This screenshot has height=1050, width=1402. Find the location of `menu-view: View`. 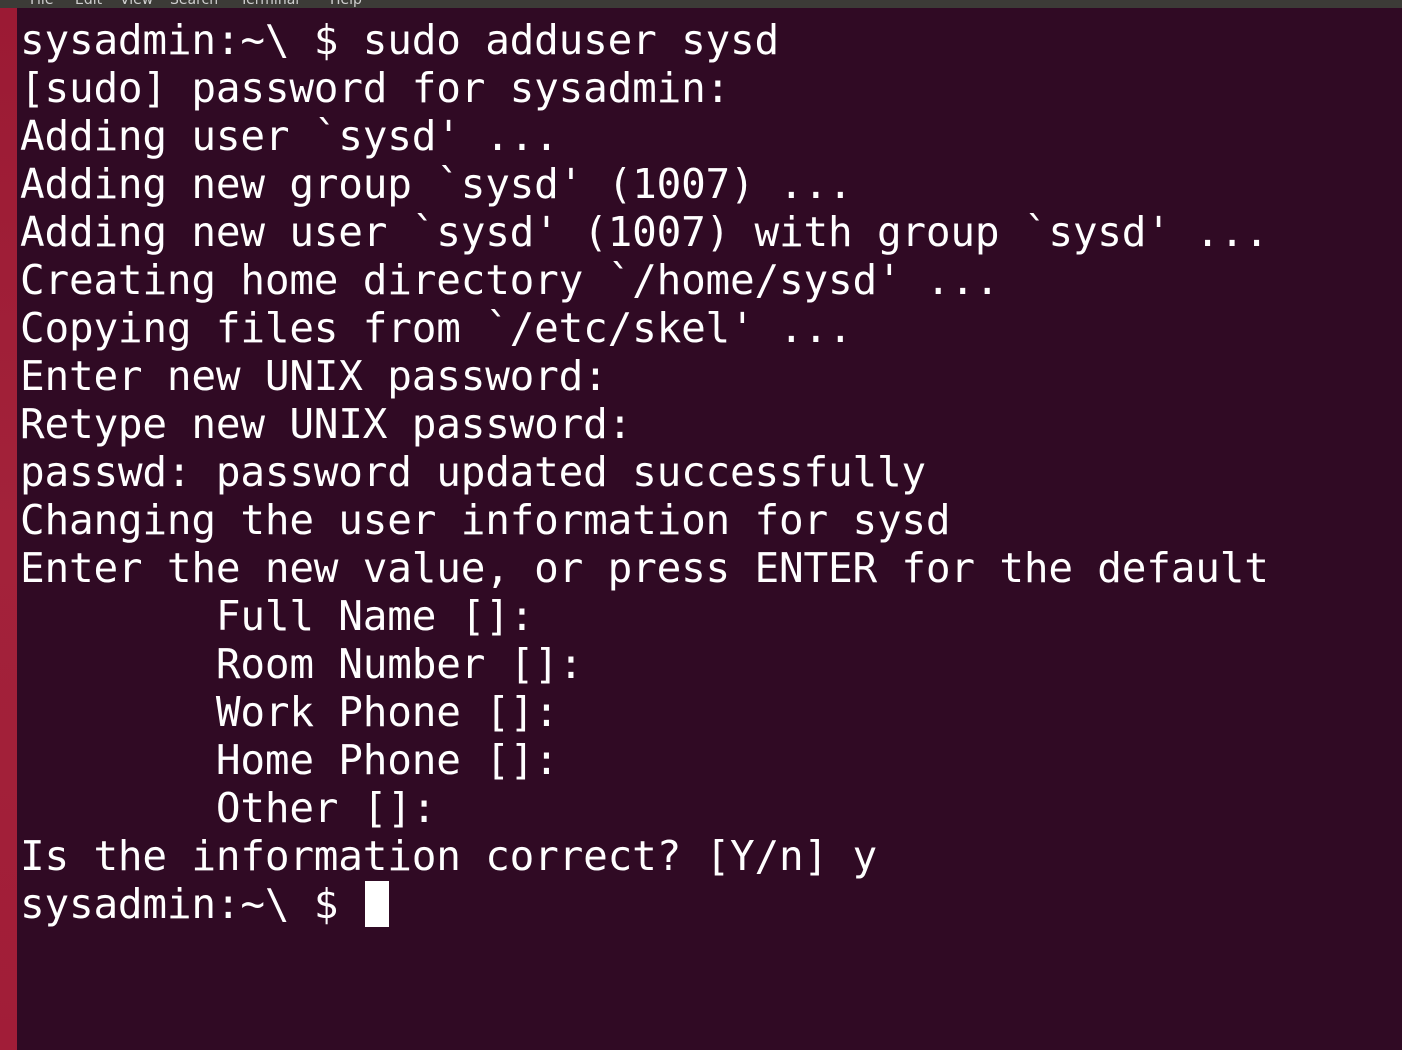

menu-view: View is located at coordinates (136, 4).